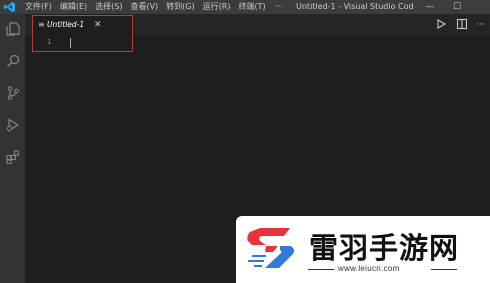  I want to click on menu-edit: 编辑(E), so click(73, 7).